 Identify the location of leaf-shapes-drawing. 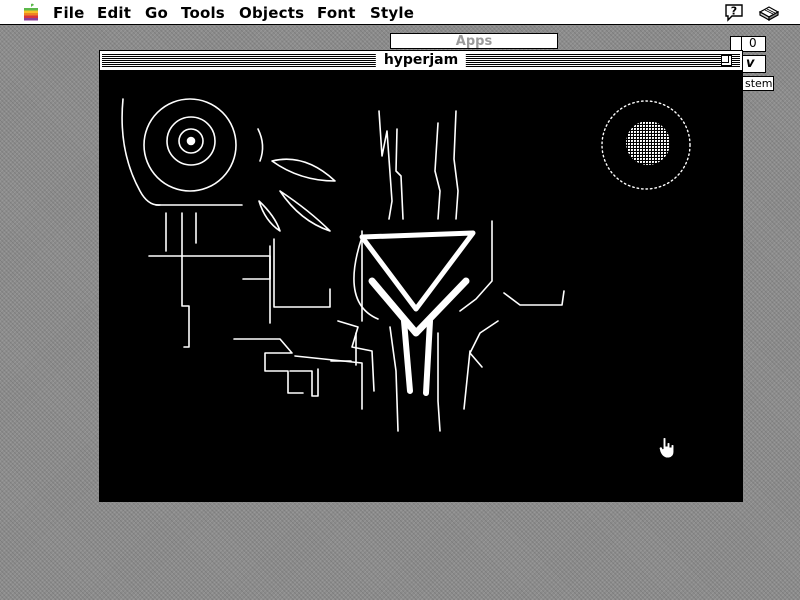
(297, 195).